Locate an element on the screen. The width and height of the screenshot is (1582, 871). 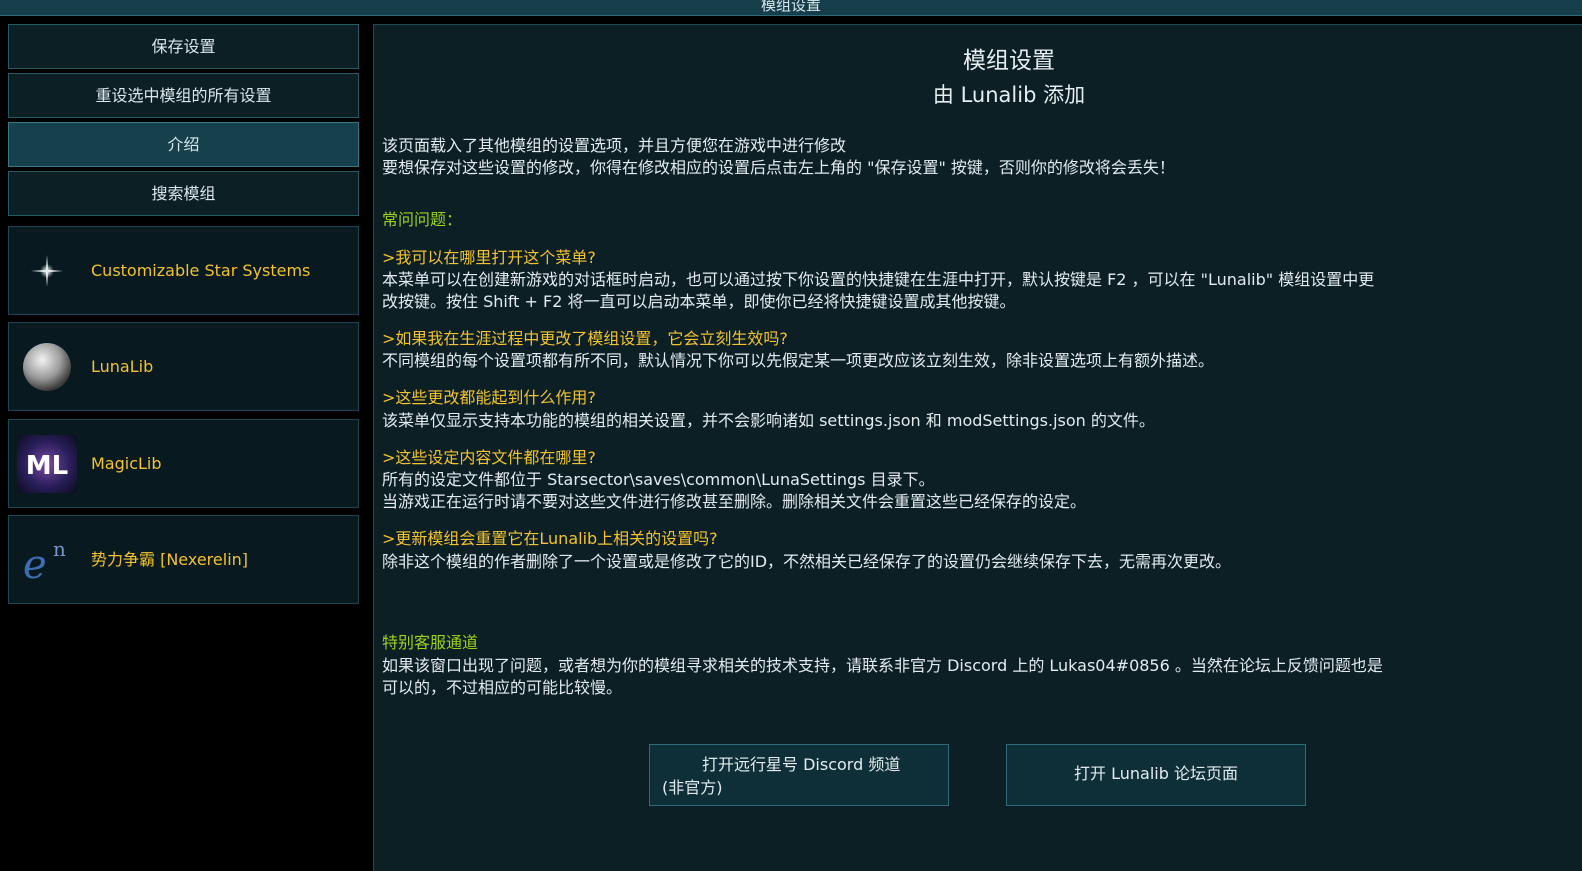
mod-name: 势力争霸 [Nexerelin] is located at coordinates (170, 559).